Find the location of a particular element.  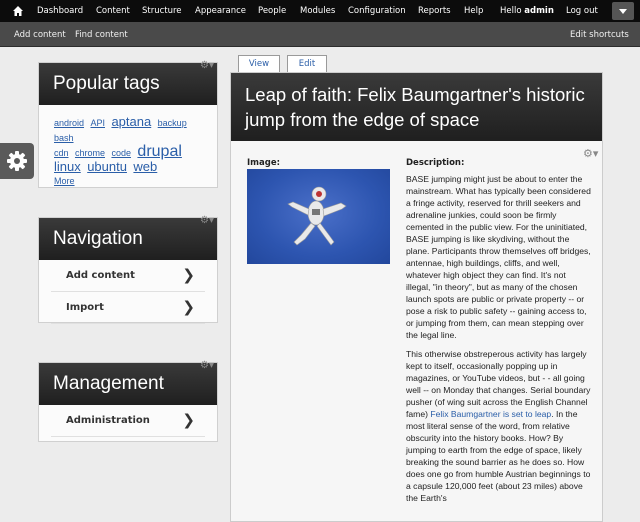

shortcut-find-content: Find content is located at coordinates (101, 35).